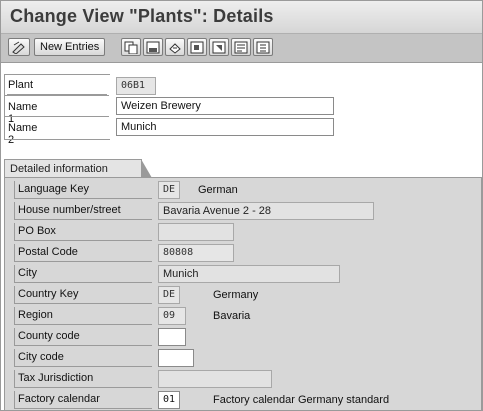 This screenshot has width=483, height=411. Describe the element at coordinates (236, 295) in the screenshot. I see `country-key-description: Germany` at that location.